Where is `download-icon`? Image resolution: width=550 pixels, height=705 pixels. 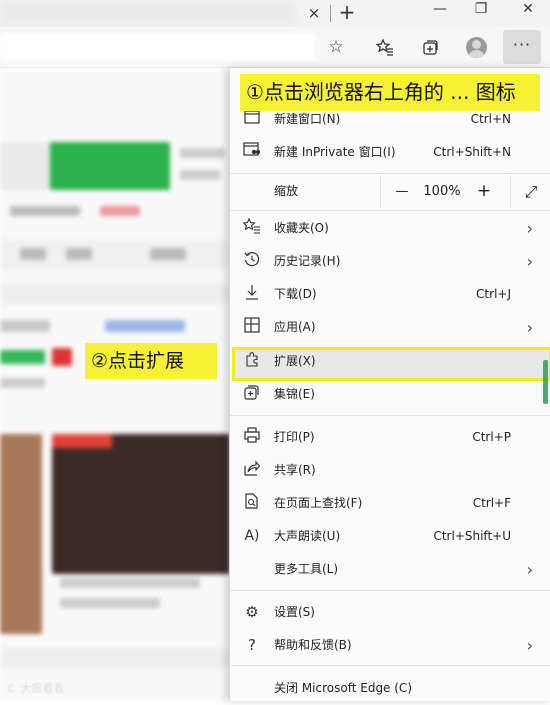 download-icon is located at coordinates (252, 294).